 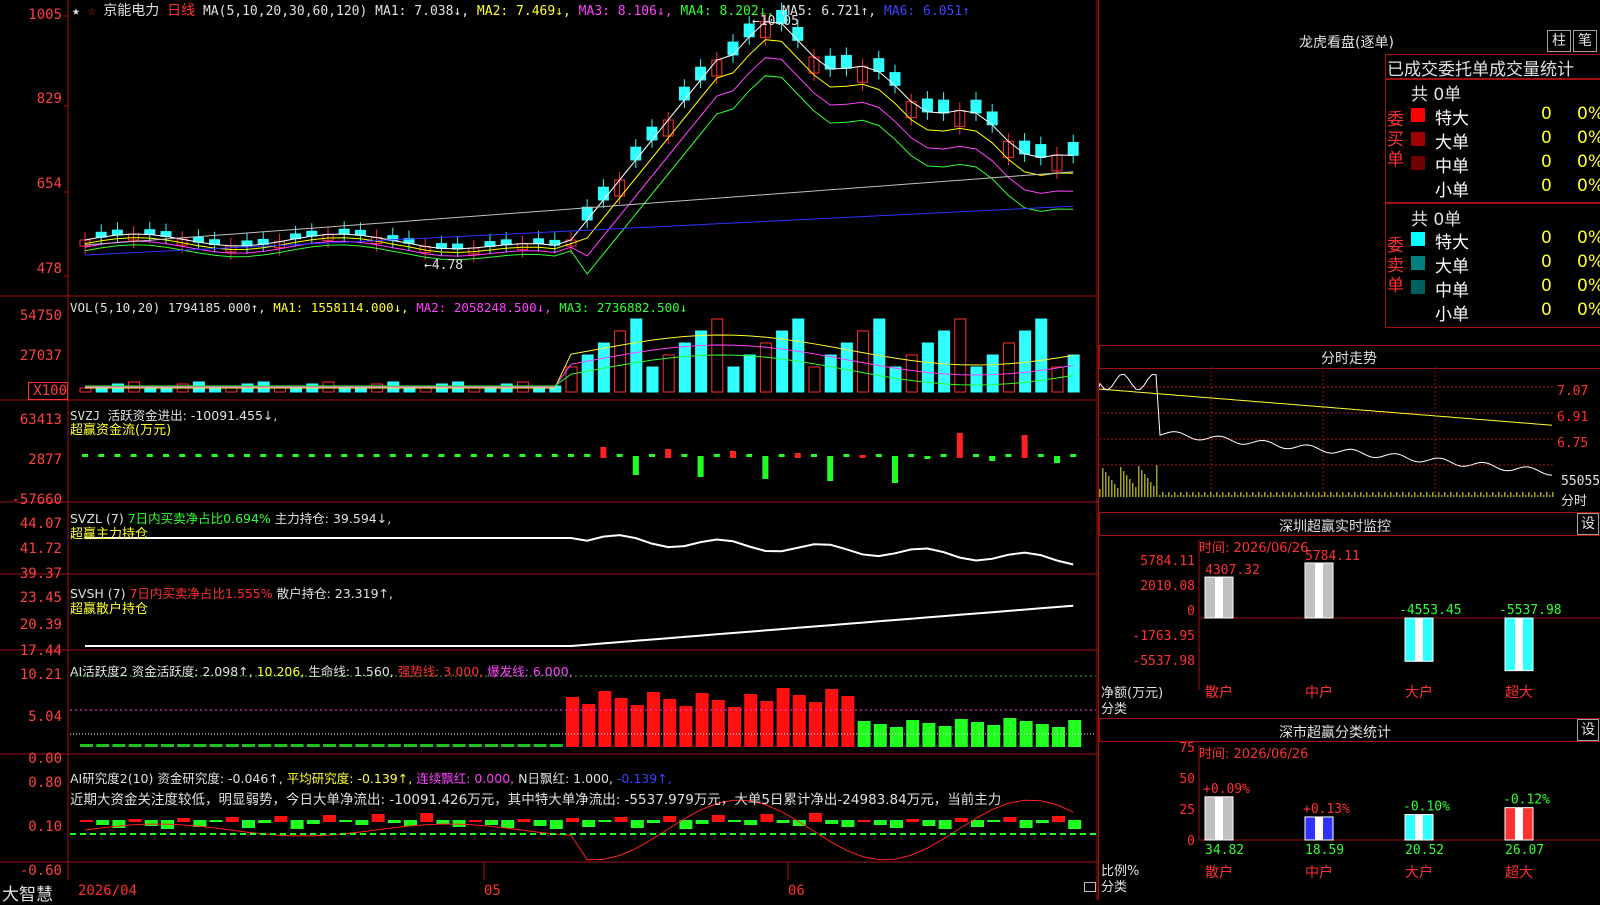 I want to click on lhb-sell-label: 委卖单, so click(x=1395, y=266).